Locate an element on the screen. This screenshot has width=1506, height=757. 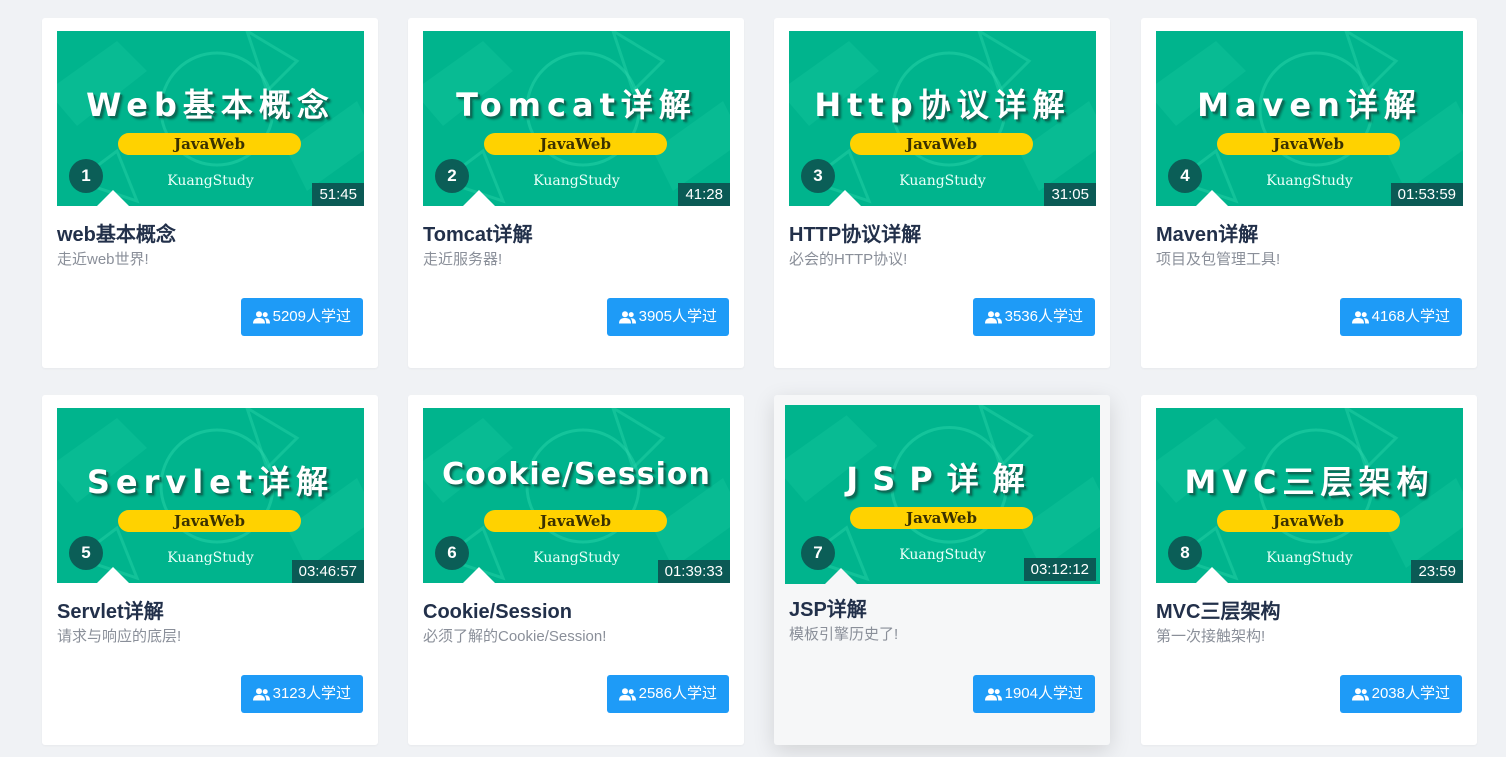
course-index-badge: 3 is located at coordinates (818, 176).